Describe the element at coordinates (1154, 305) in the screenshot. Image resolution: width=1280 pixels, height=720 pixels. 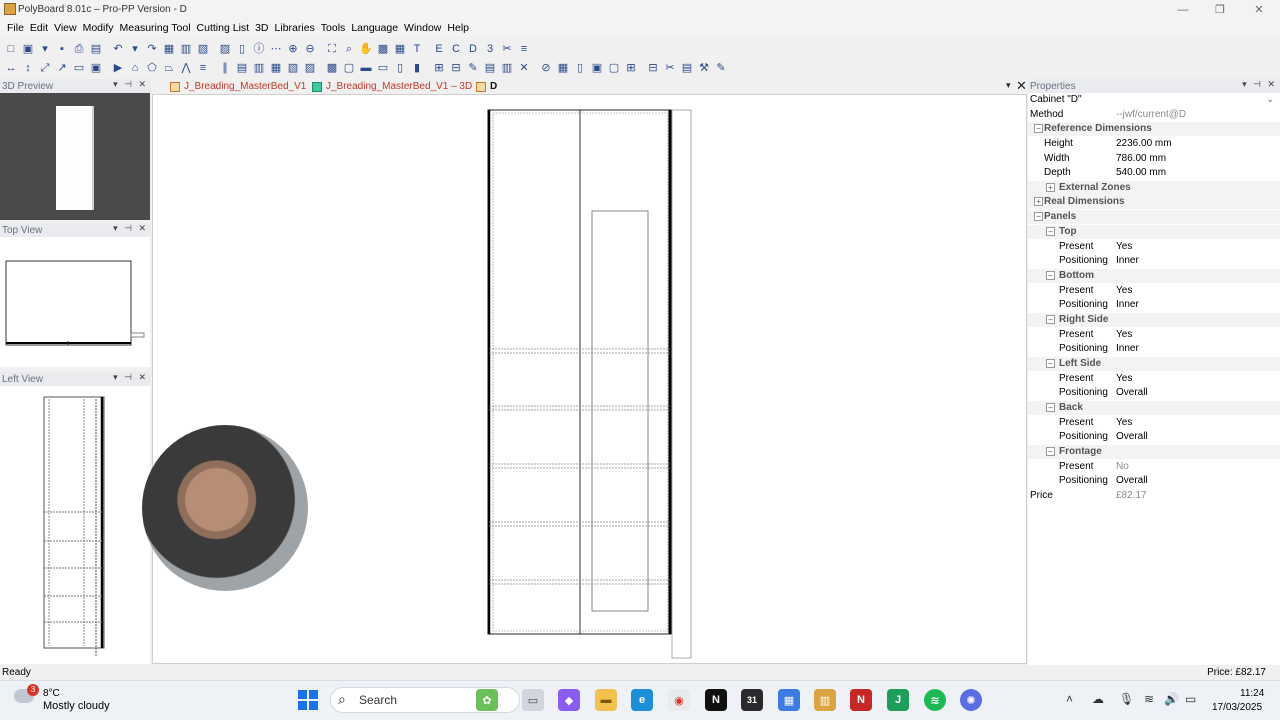
I see `property-bottom-positioning: Positioning Inner` at that location.